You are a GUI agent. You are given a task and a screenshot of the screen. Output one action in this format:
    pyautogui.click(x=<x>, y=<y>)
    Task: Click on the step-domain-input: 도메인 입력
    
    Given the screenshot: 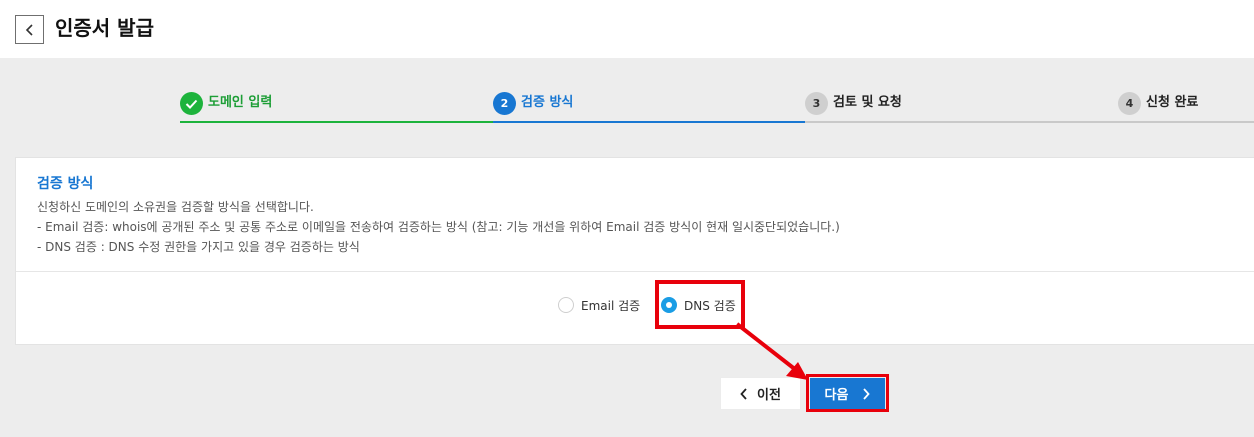 What is the action you would take?
    pyautogui.click(x=336, y=107)
    